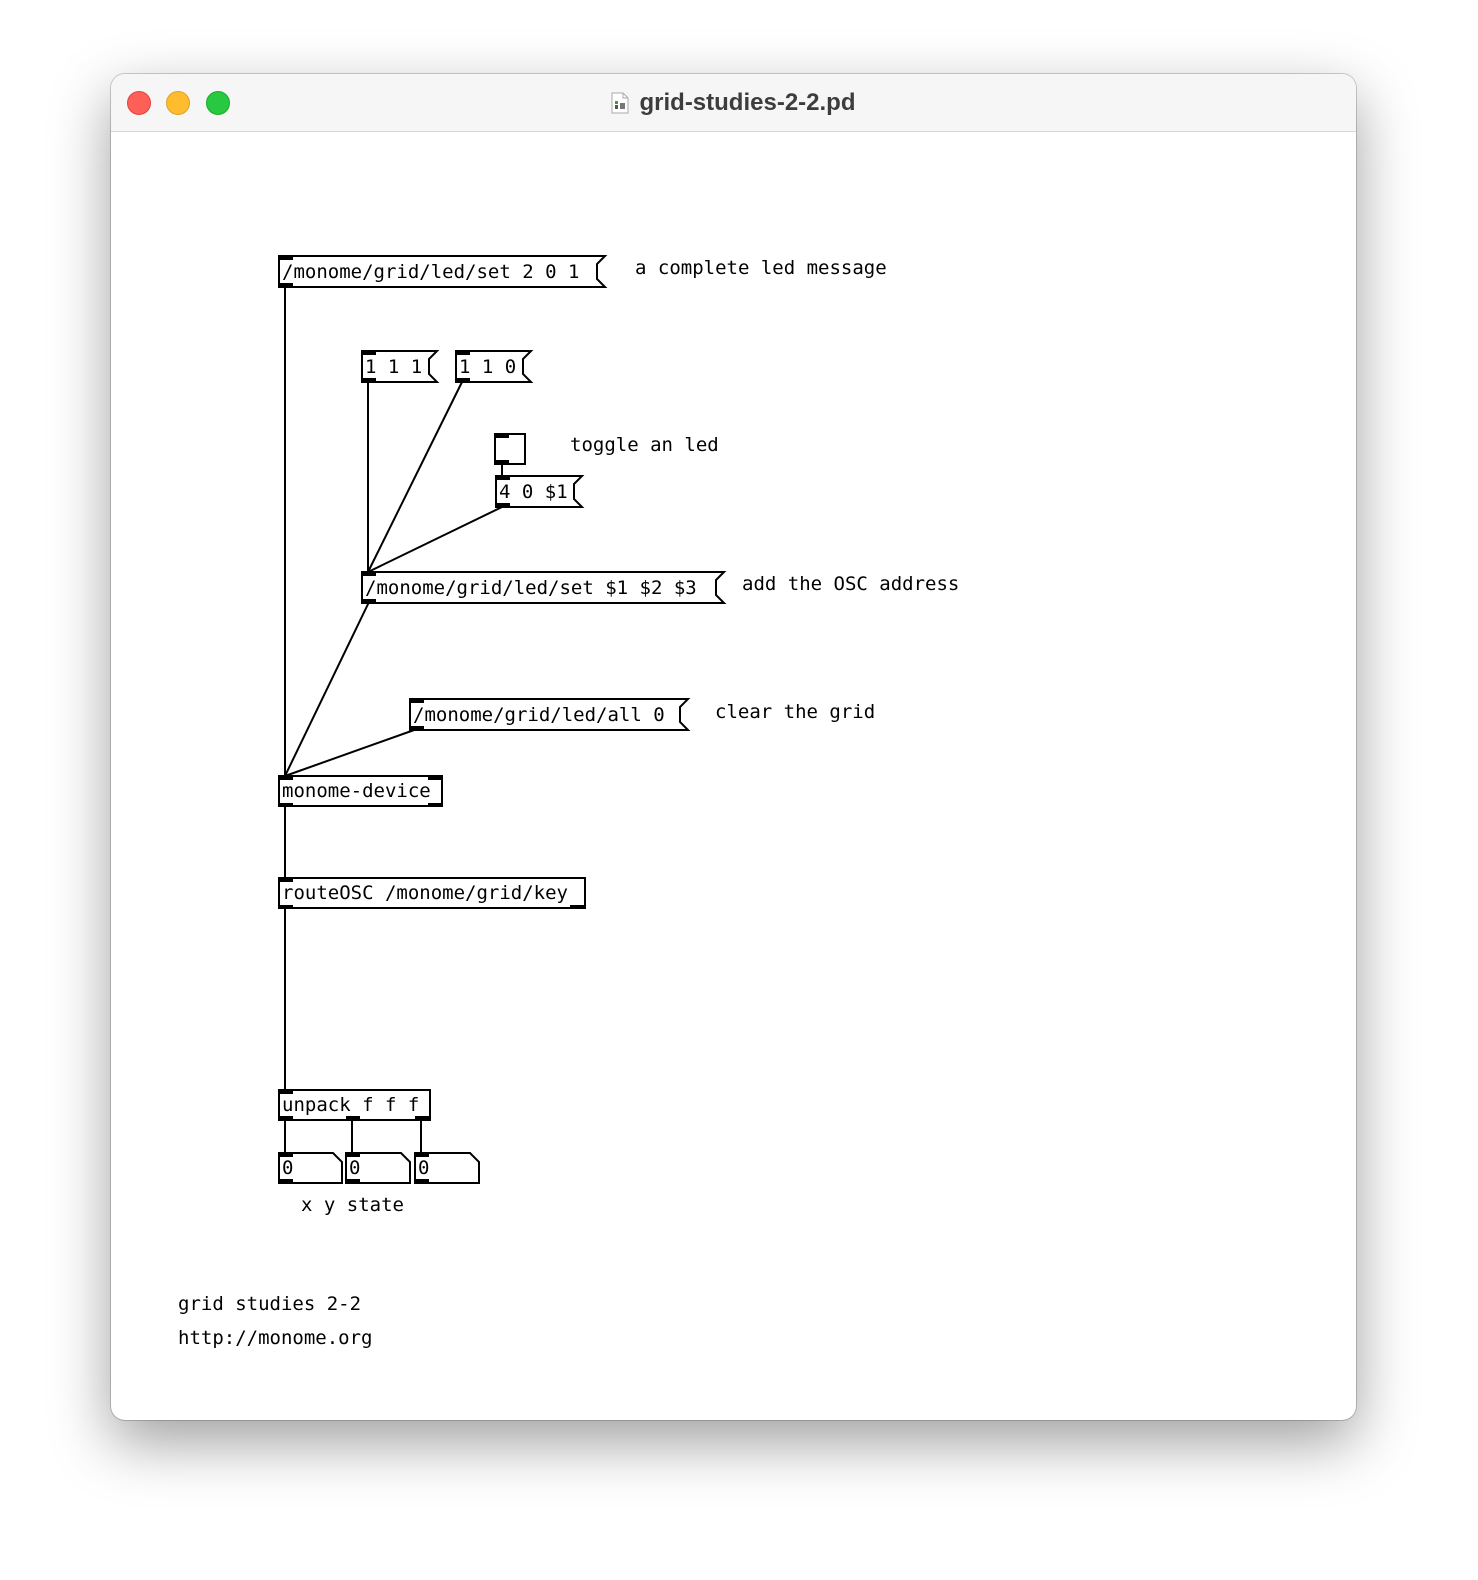 The image size is (1478, 1580). I want to click on message-led-all: /monome/grid/led/all 0, so click(539, 715).